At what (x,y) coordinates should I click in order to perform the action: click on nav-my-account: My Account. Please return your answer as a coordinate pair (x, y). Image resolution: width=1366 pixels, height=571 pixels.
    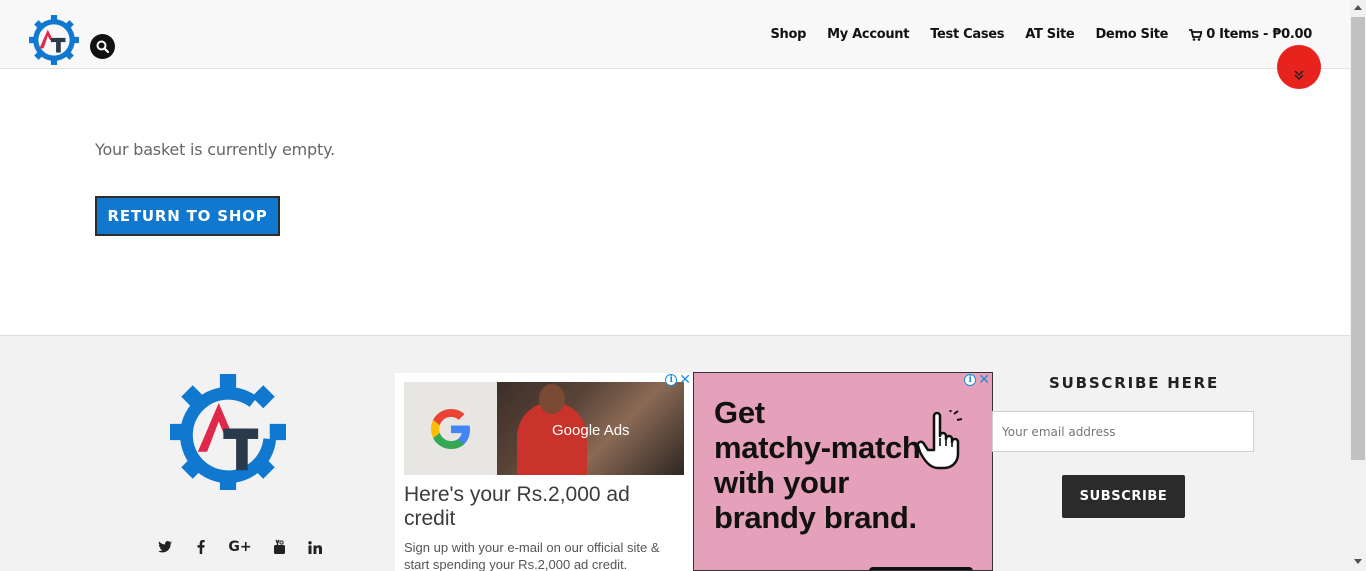
    Looking at the image, I should click on (868, 34).